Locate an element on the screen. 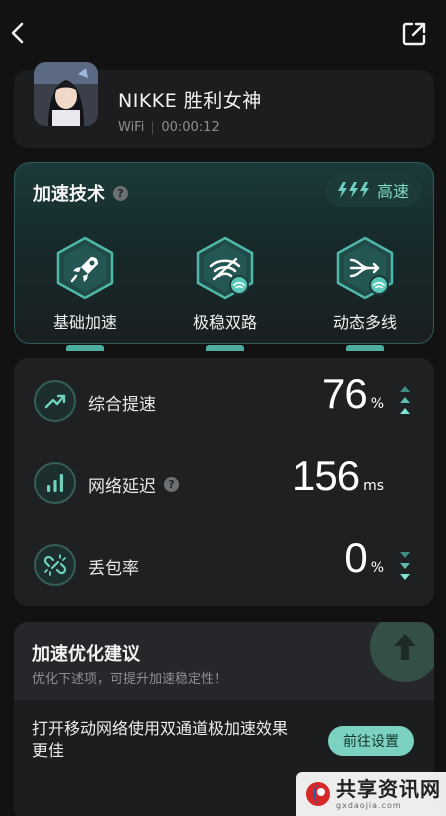  stat-value: 76 % is located at coordinates (353, 394).